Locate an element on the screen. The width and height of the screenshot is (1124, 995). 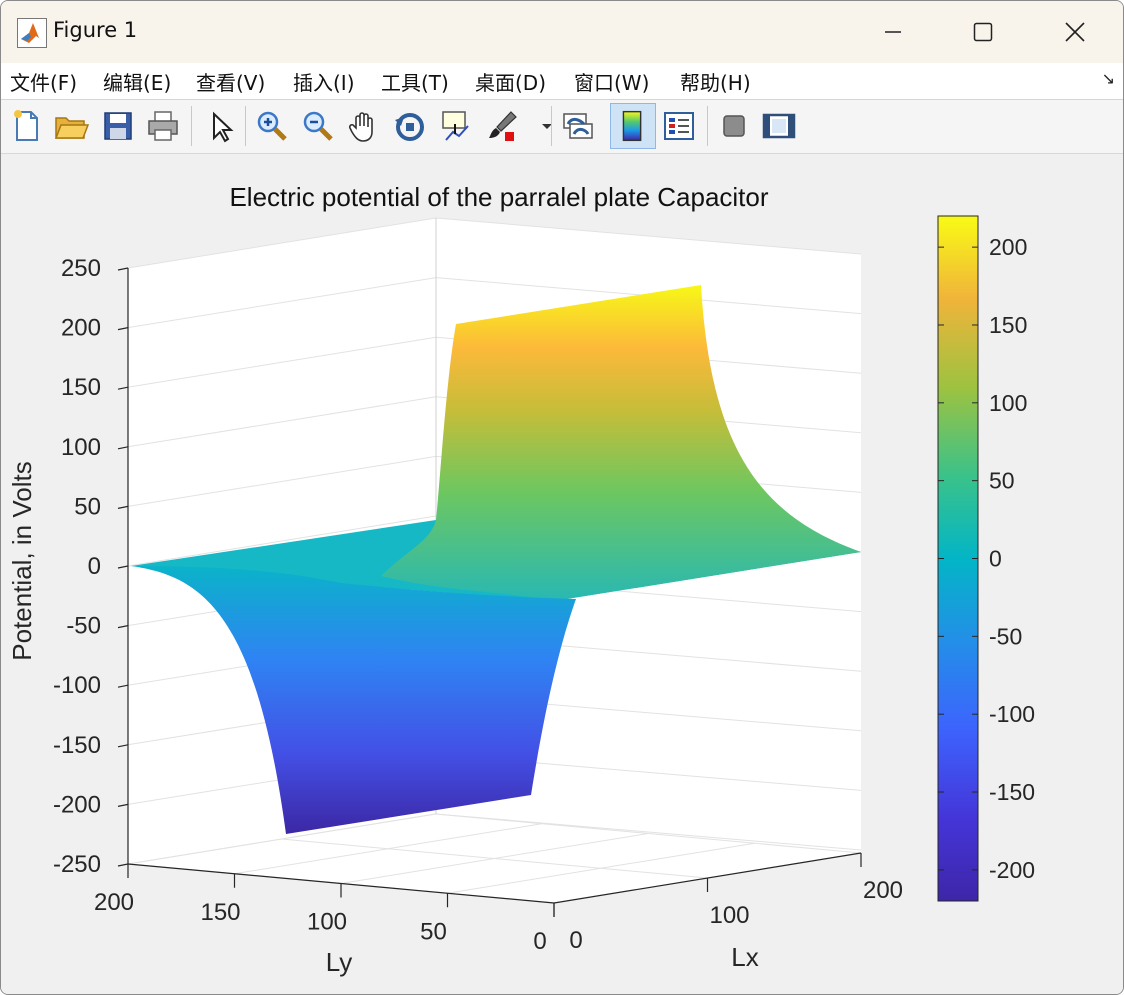
menu-insert: 插入(I) is located at coordinates (324, 81).